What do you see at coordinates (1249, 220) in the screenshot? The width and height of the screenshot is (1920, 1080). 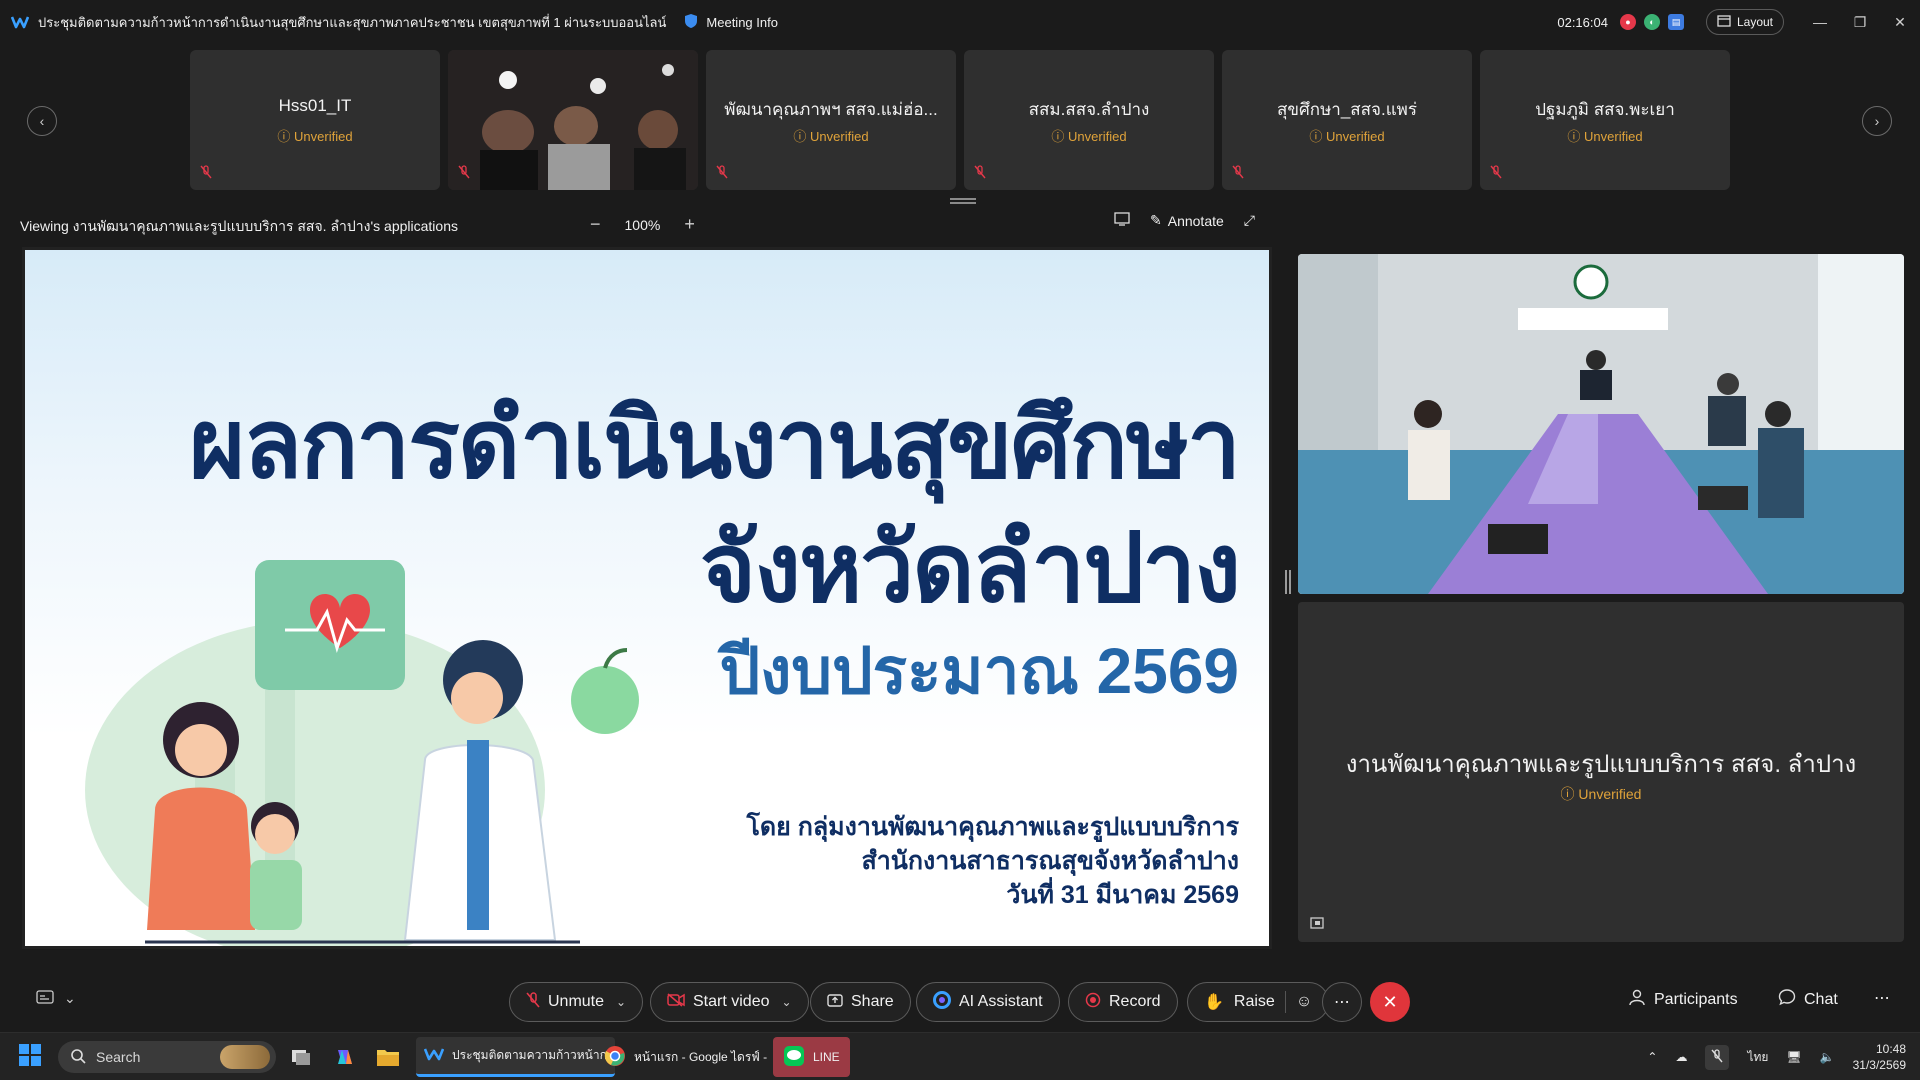 I see `fullscreen-icon: ⤢` at bounding box center [1249, 220].